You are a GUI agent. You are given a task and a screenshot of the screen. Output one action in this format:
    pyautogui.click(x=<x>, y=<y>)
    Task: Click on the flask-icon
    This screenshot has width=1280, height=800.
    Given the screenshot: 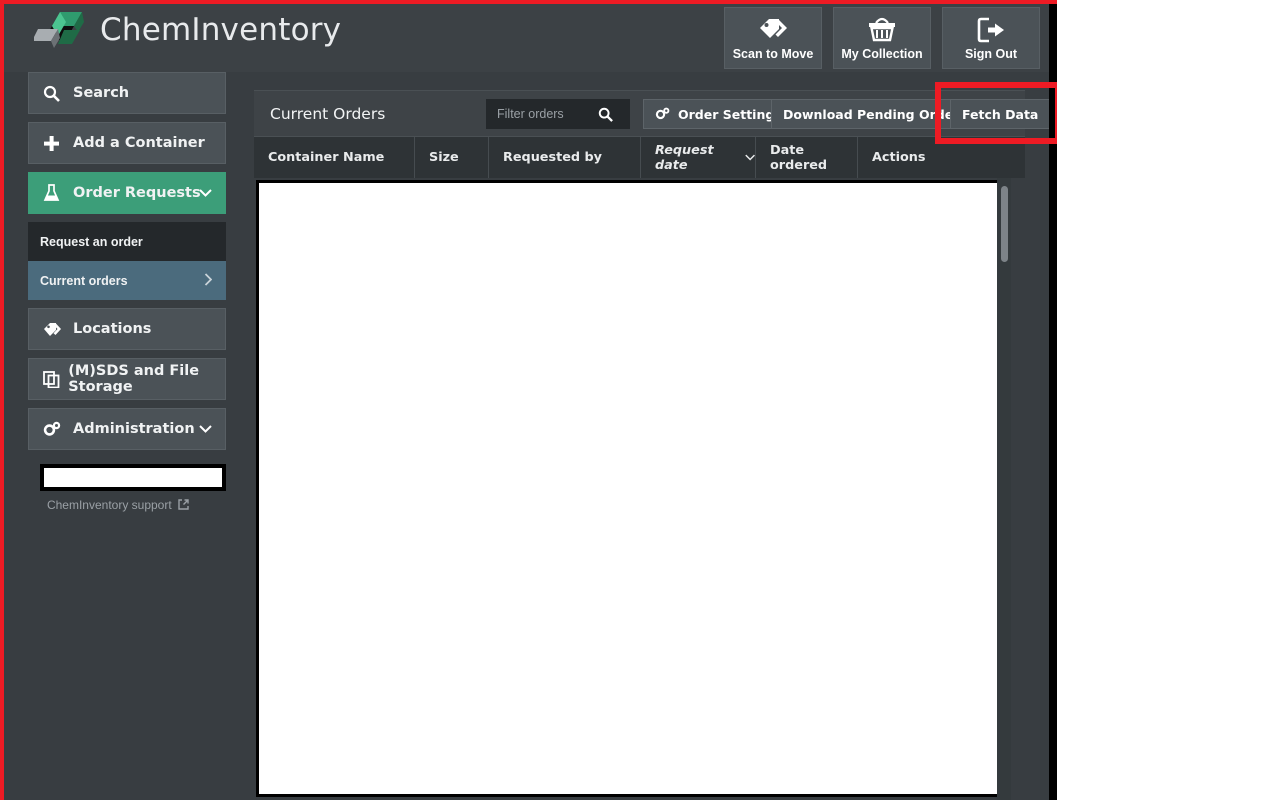 What is the action you would take?
    pyautogui.click(x=54, y=193)
    